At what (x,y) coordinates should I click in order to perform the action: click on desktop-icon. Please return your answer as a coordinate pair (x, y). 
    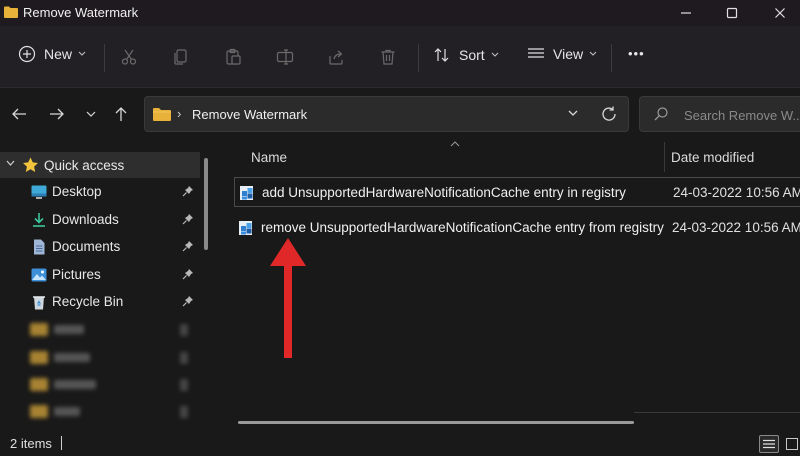
    Looking at the image, I should click on (39, 192).